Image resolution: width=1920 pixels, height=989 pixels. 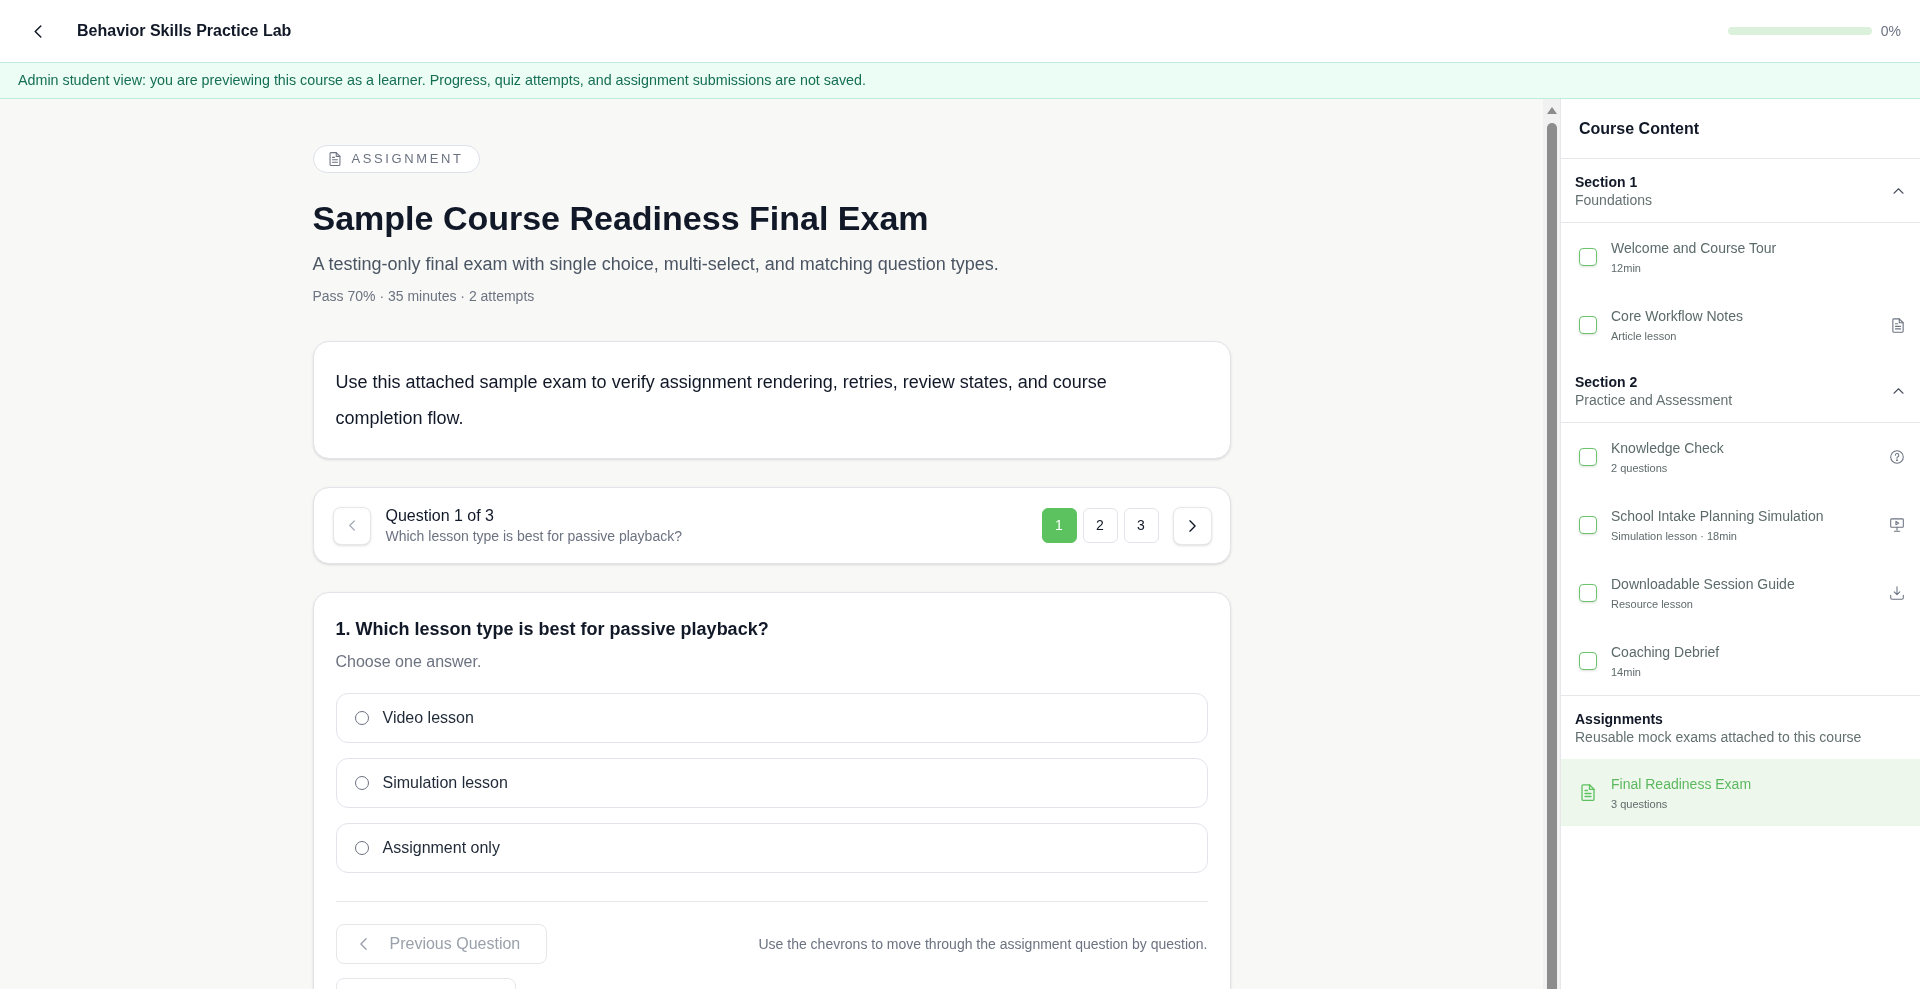 What do you see at coordinates (1890, 31) in the screenshot?
I see `progress-percent: 0%` at bounding box center [1890, 31].